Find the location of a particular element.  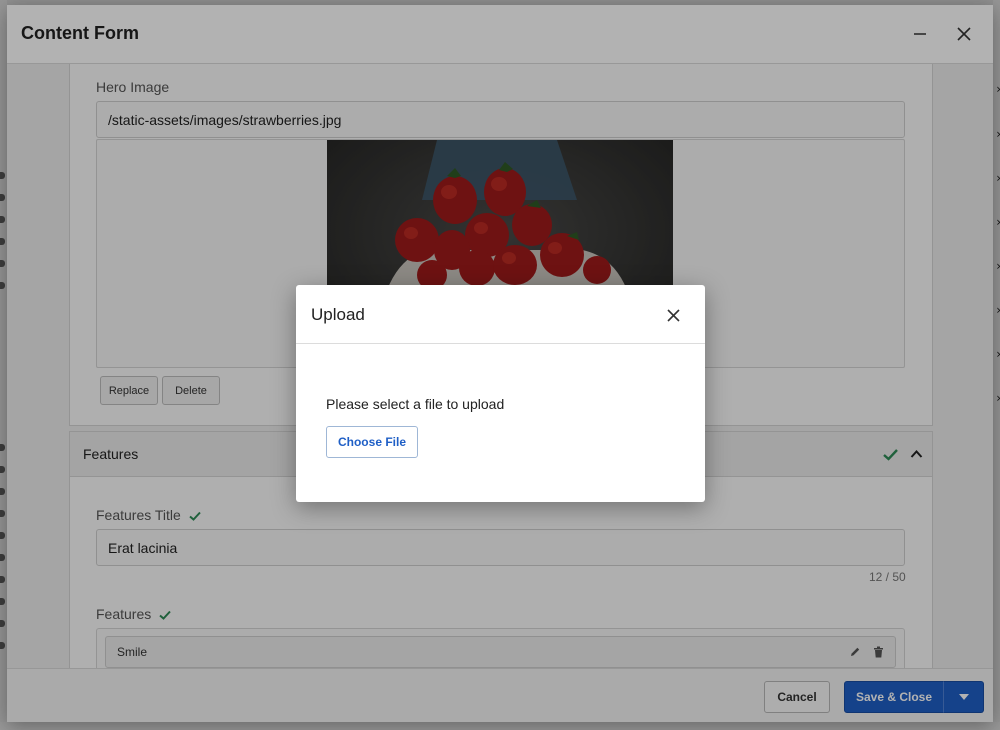

upload-message: Please select a file to upload is located at coordinates (415, 404).